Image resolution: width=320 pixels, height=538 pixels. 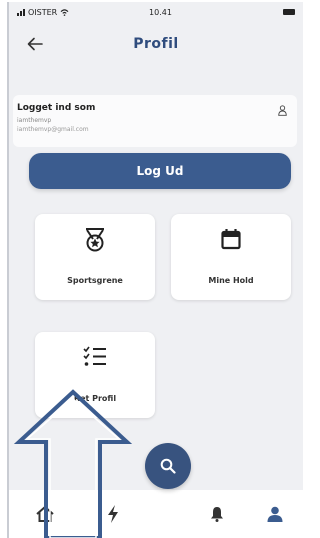 I want to click on login-email: iamthemvp@gmail.com, so click(x=53, y=129).